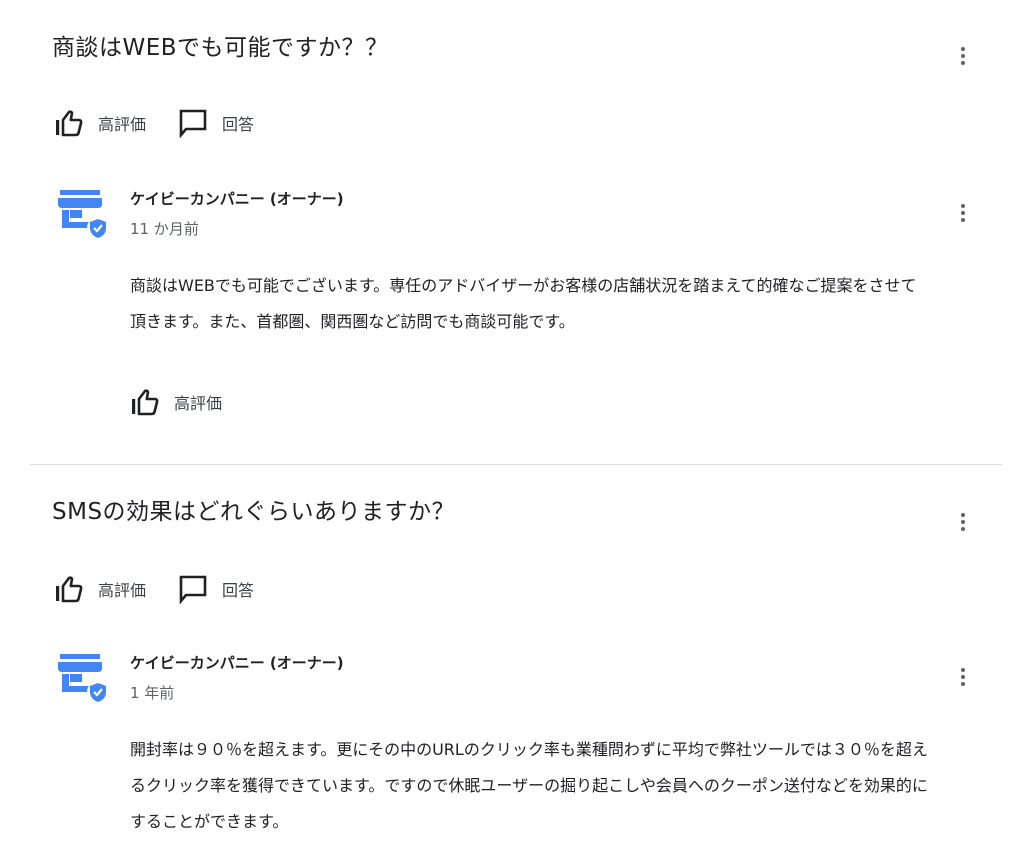 Image resolution: width=1024 pixels, height=862 pixels. Describe the element at coordinates (220, 48) in the screenshot. I see `question-text: 商談はWEBでも可能ですか？？` at that location.